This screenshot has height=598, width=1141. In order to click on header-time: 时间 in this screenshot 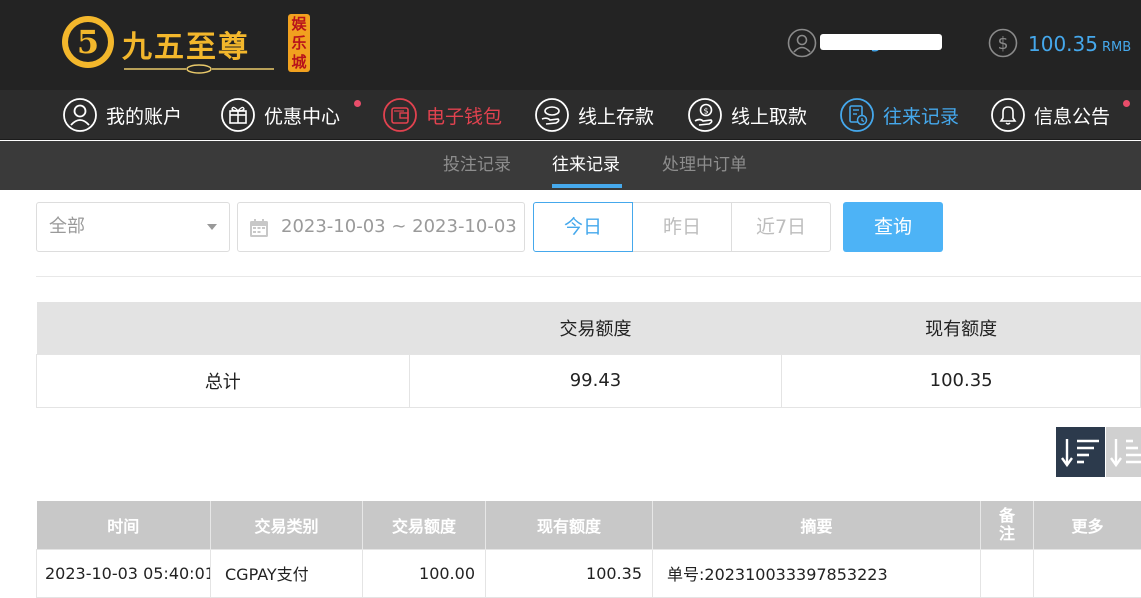, I will do `click(124, 525)`.